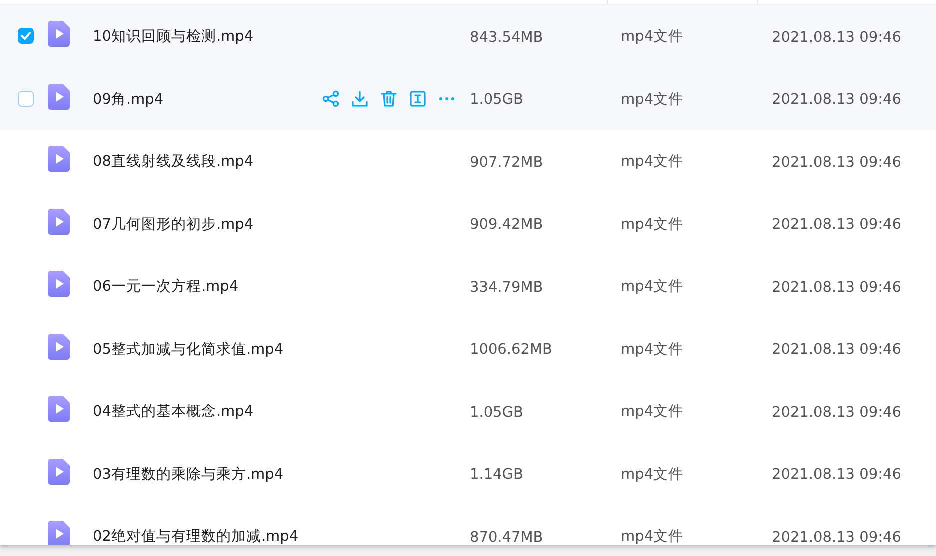 This screenshot has width=936, height=556. Describe the element at coordinates (173, 224) in the screenshot. I see `file-name: 07几何图形的初步.mp4` at that location.